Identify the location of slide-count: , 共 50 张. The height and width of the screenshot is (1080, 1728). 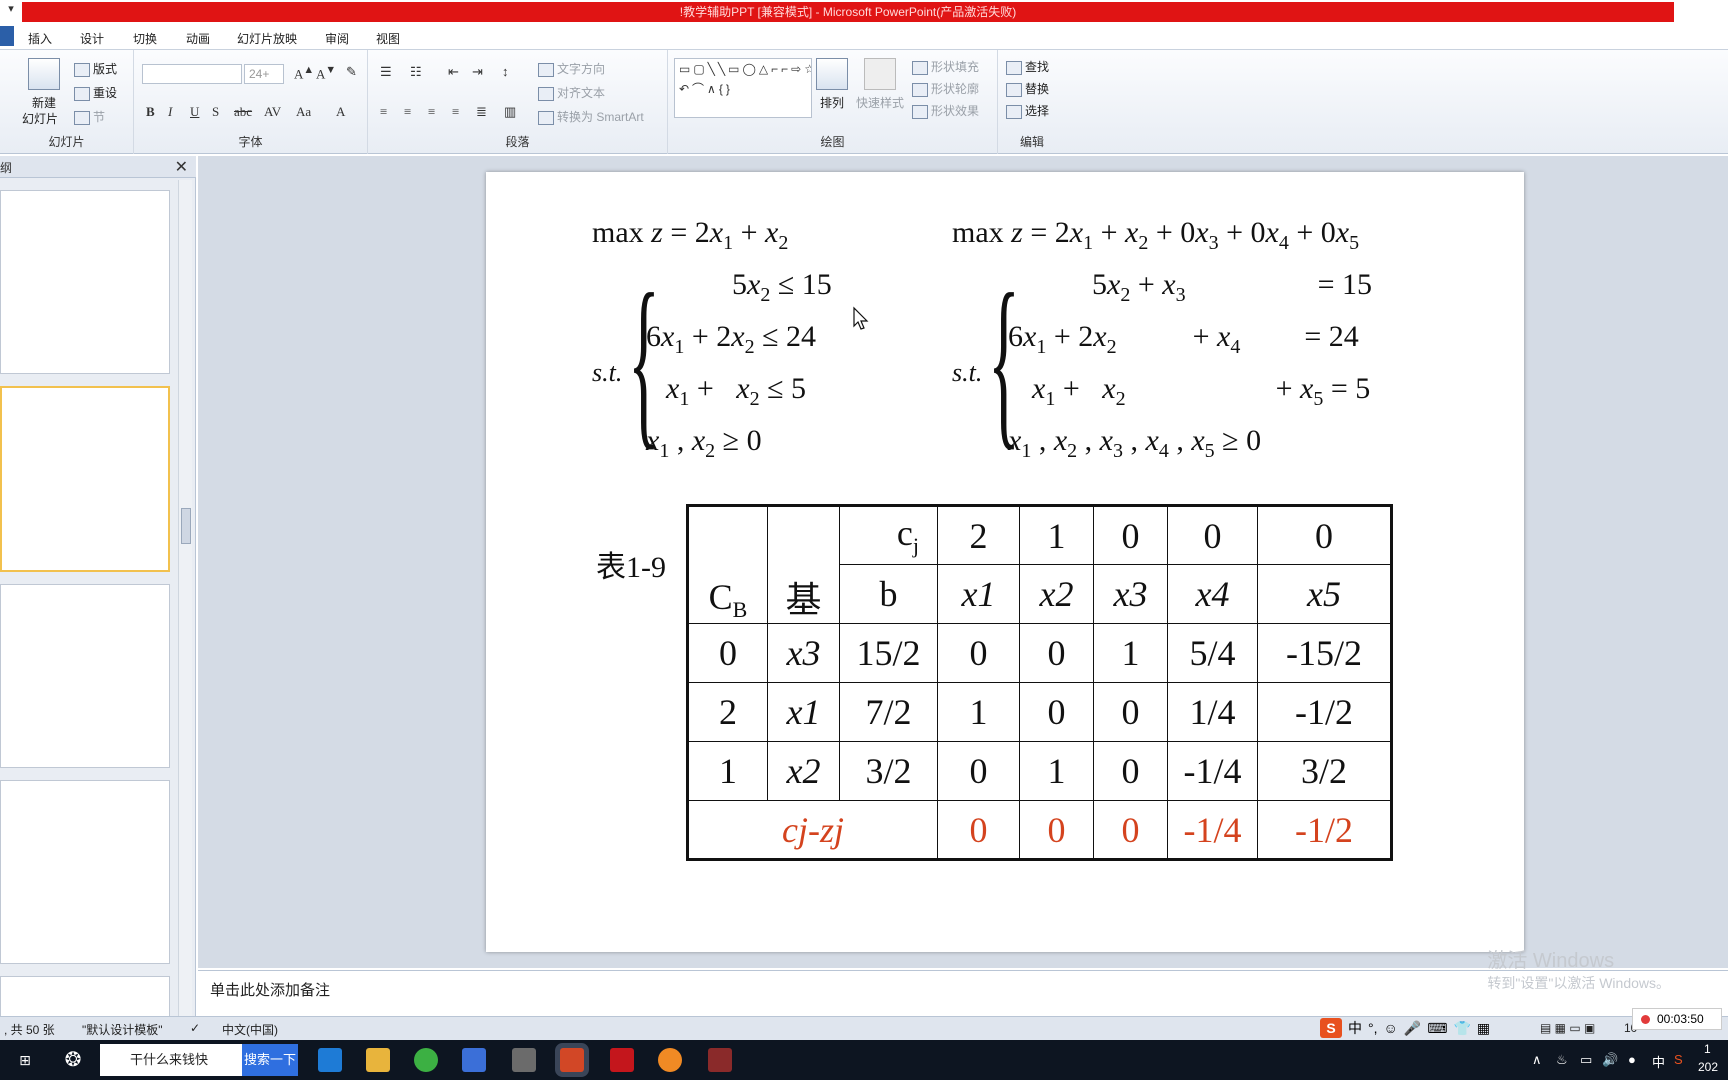
(29, 1030).